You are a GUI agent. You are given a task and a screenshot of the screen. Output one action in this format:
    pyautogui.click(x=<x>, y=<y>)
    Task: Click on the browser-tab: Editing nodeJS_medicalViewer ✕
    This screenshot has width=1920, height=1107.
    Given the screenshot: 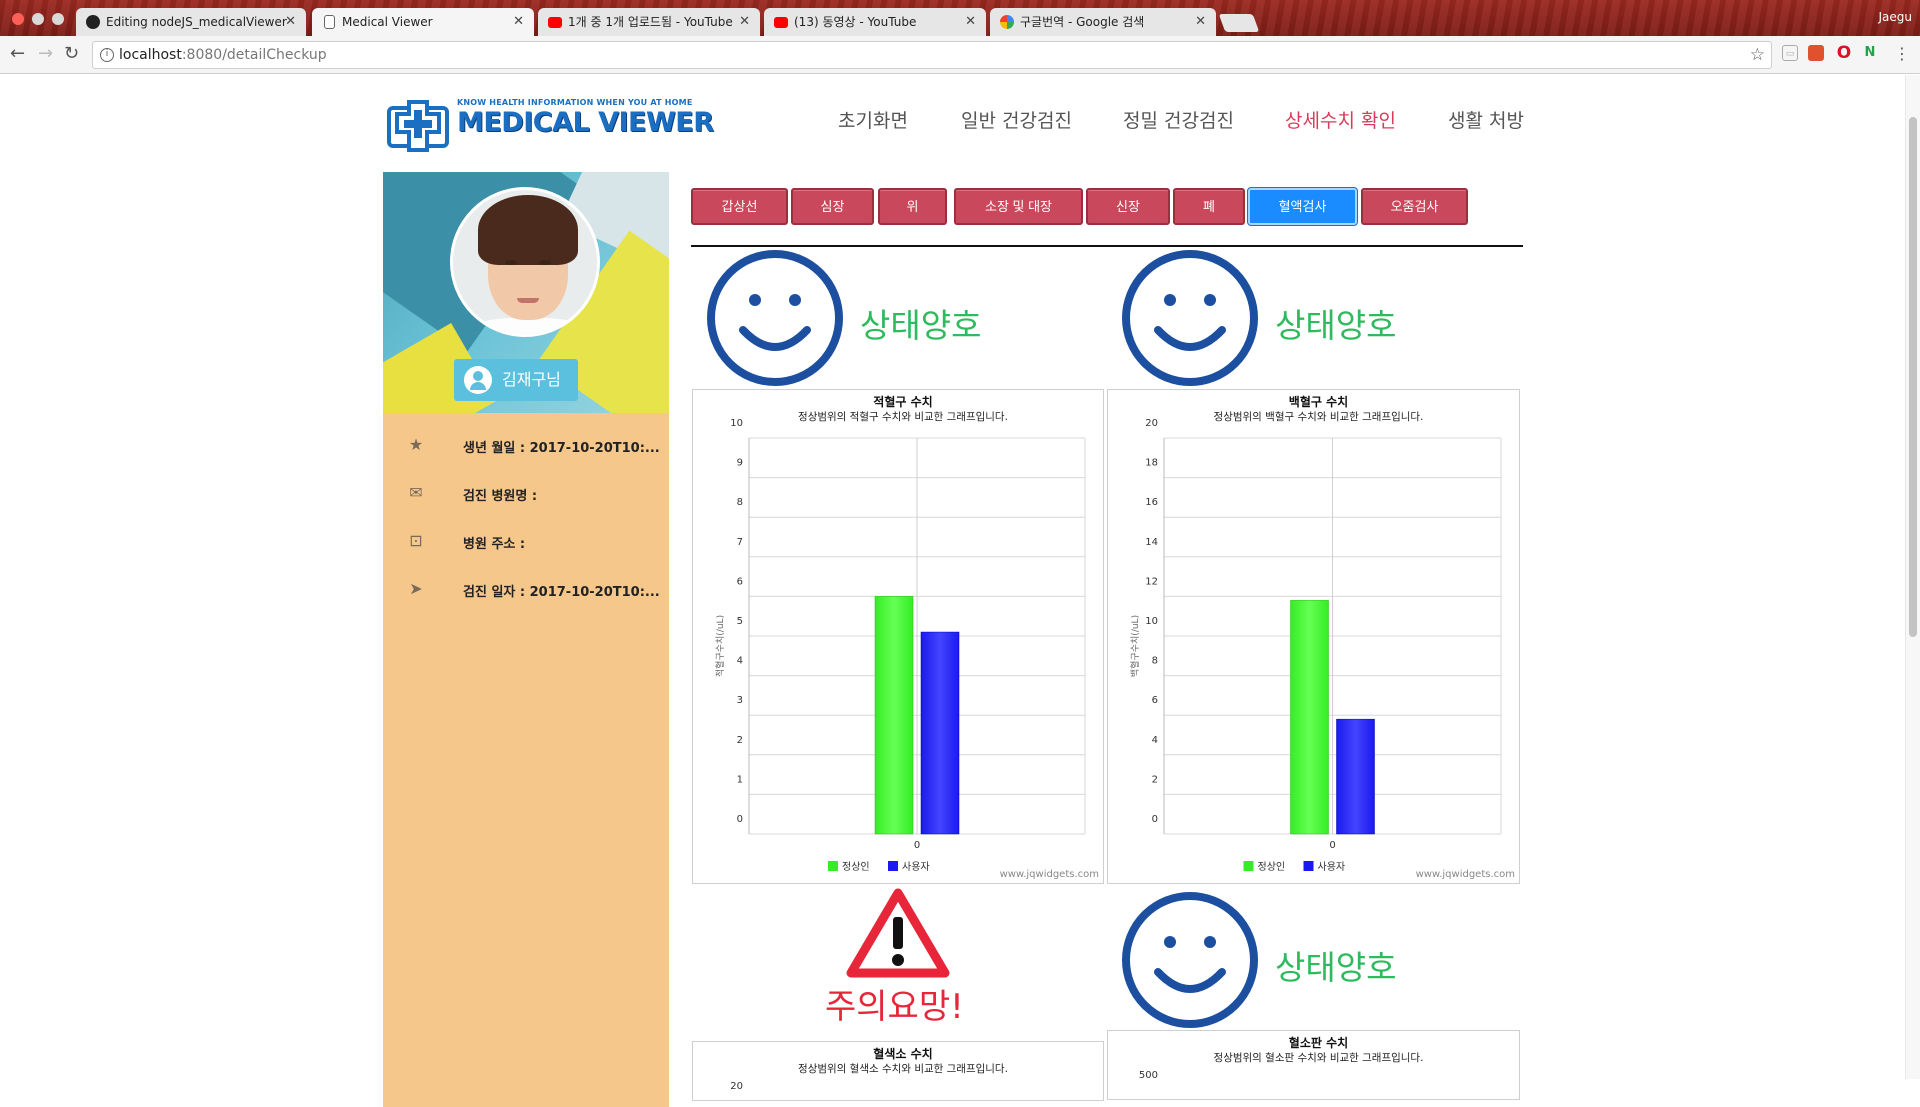 What is the action you would take?
    pyautogui.click(x=191, y=22)
    